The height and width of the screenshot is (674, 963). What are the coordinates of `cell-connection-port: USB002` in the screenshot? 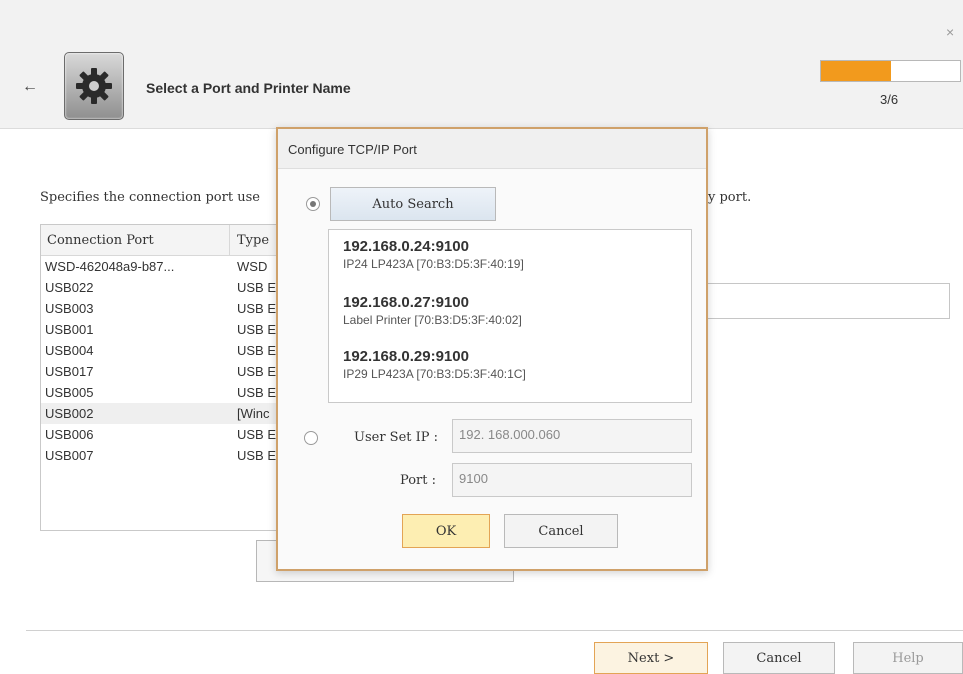 It's located at (69, 413).